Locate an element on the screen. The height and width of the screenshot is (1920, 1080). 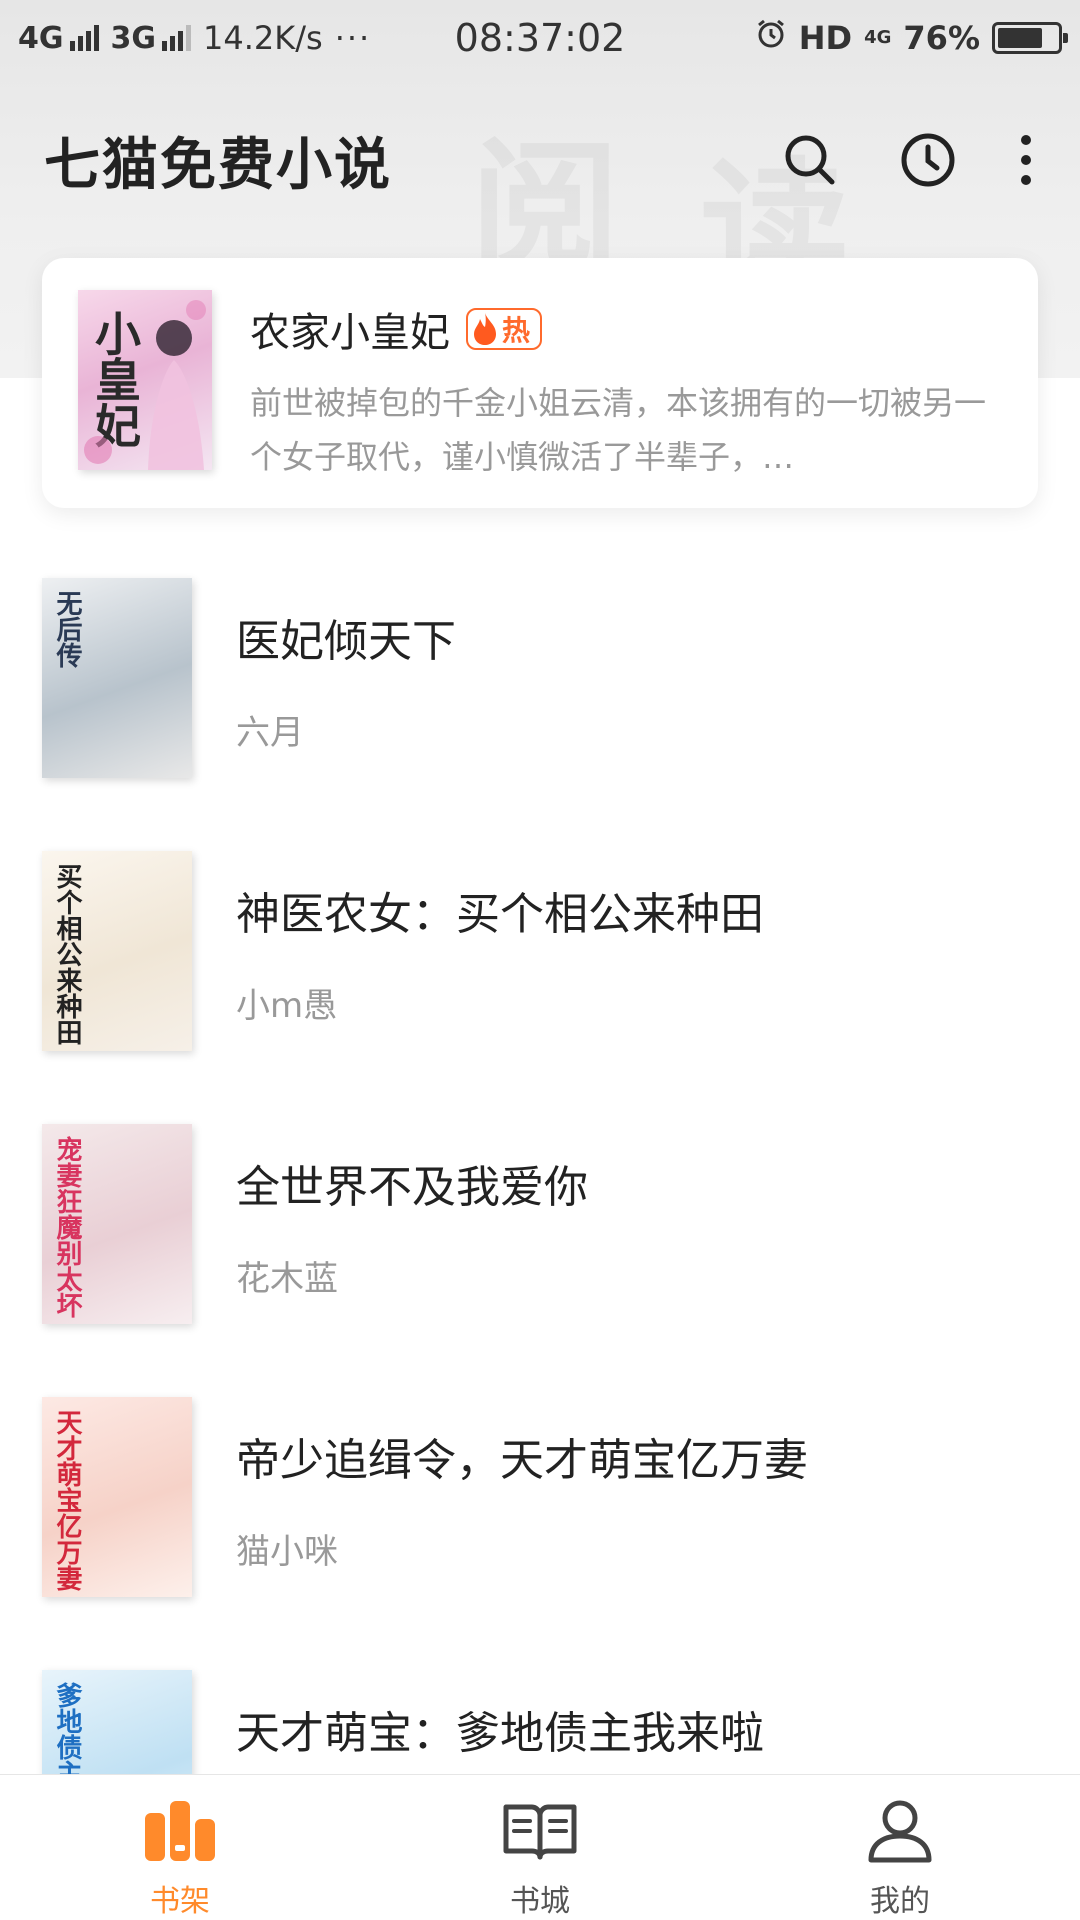
bottom-navigation: 书架 书城 我的 is located at coordinates (540, 1847).